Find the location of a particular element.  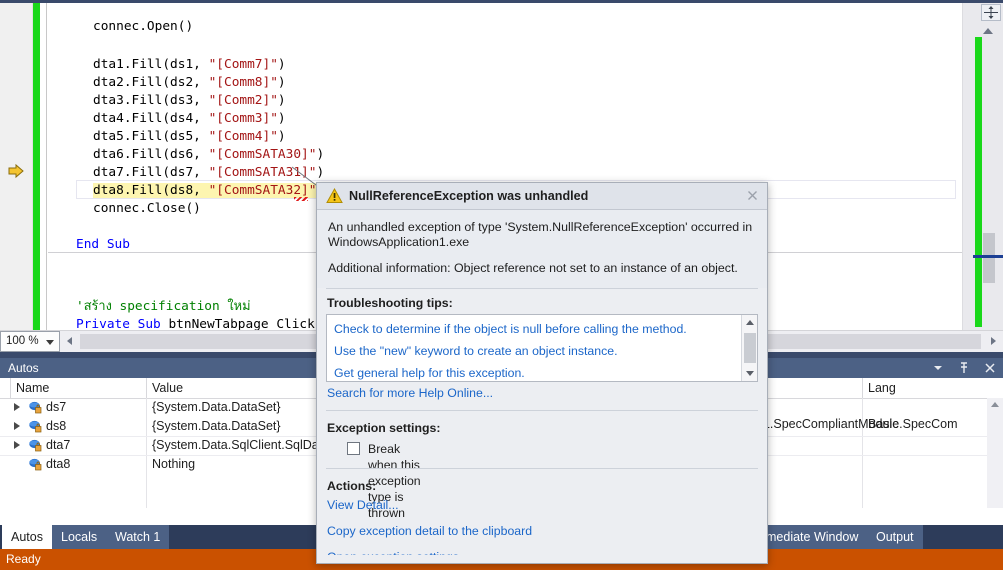

tips-scrollbar is located at coordinates (749, 348).